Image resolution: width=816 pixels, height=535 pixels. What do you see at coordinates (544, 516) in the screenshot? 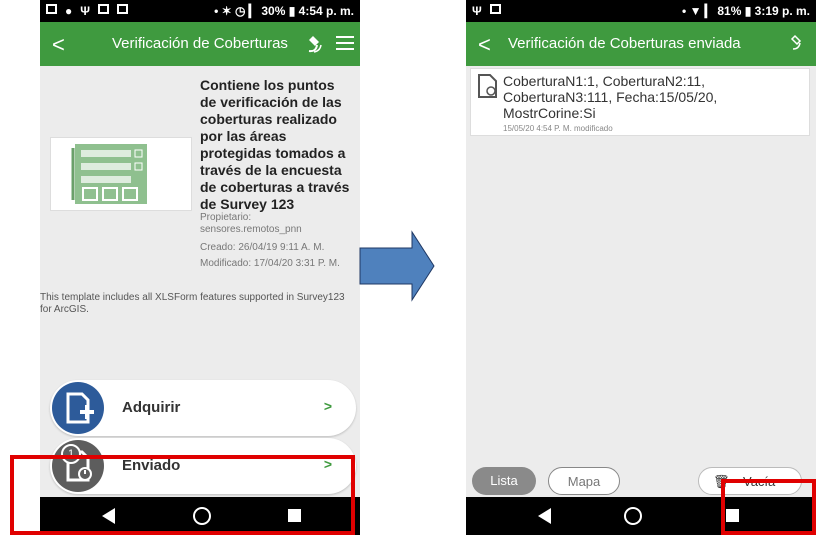
I see `nav-back-icon` at bounding box center [544, 516].